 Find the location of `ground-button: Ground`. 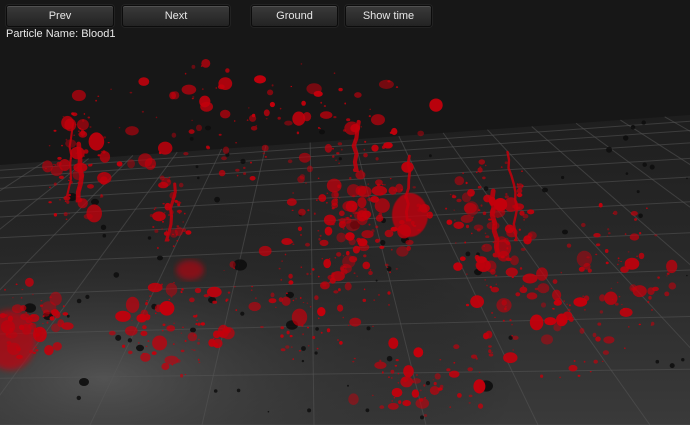

ground-button: Ground is located at coordinates (294, 16).